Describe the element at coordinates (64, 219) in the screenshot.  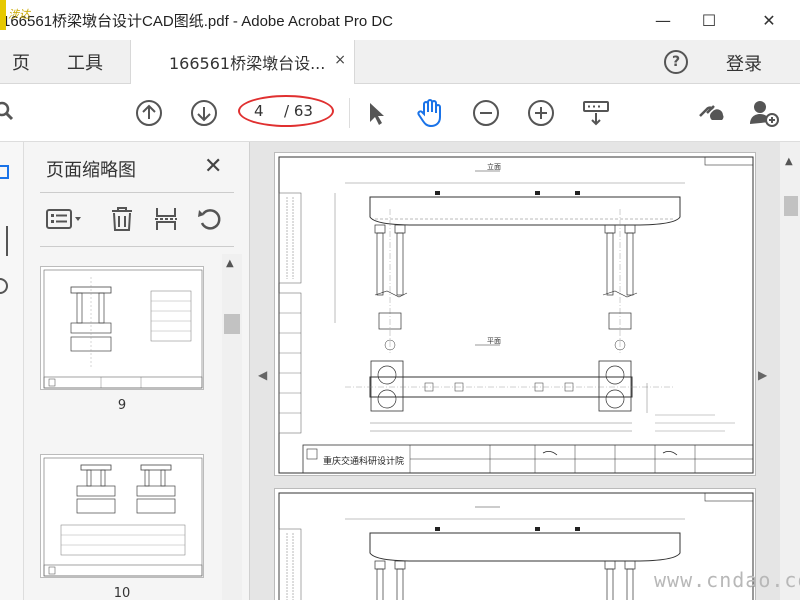
I see `options-menu-icon` at that location.